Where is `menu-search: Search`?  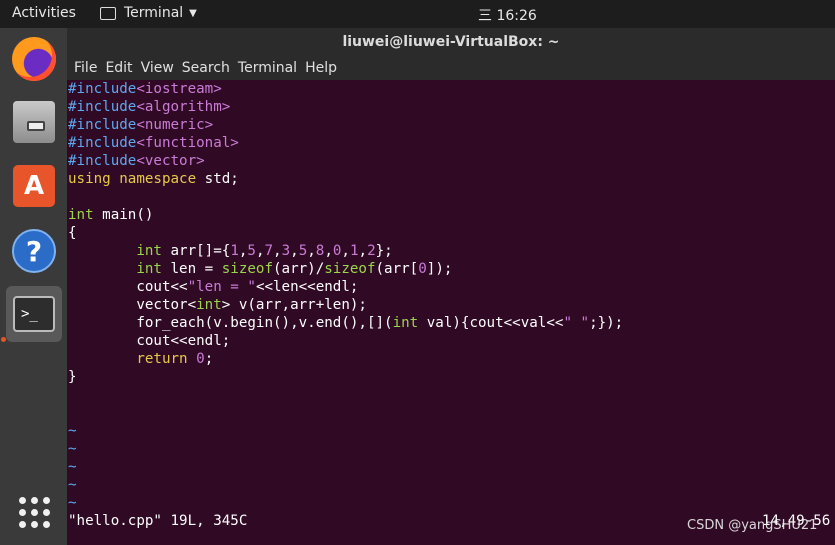 menu-search: Search is located at coordinates (206, 68).